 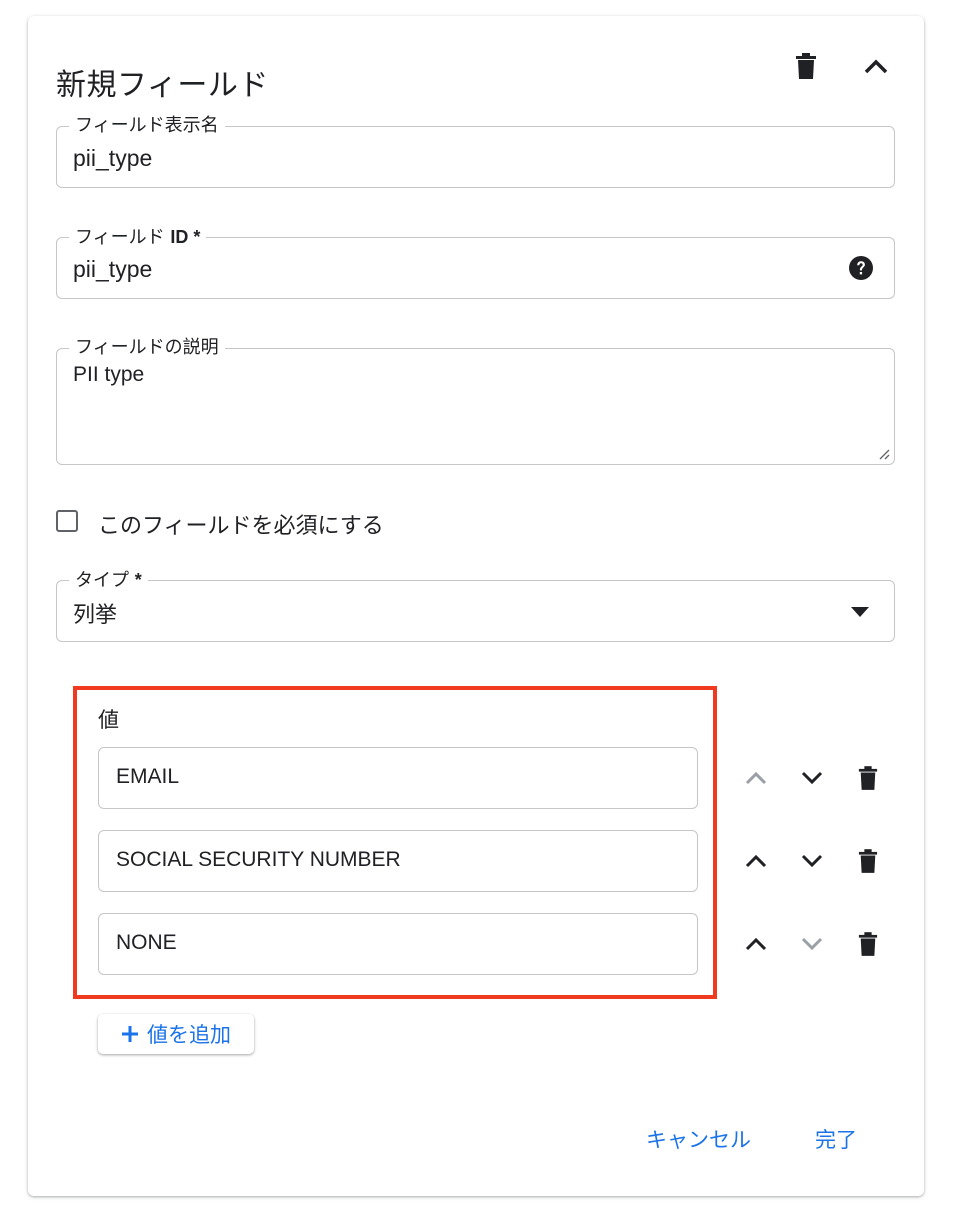 What do you see at coordinates (162, 85) in the screenshot?
I see `card-title: 新規フィールド` at bounding box center [162, 85].